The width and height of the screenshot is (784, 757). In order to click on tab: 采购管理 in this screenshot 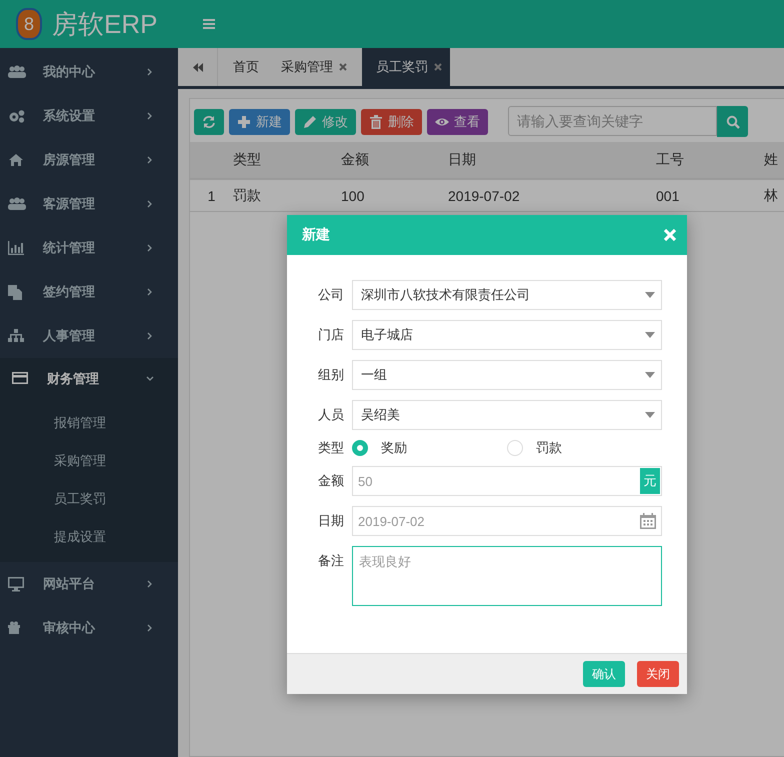, I will do `click(310, 67)`.